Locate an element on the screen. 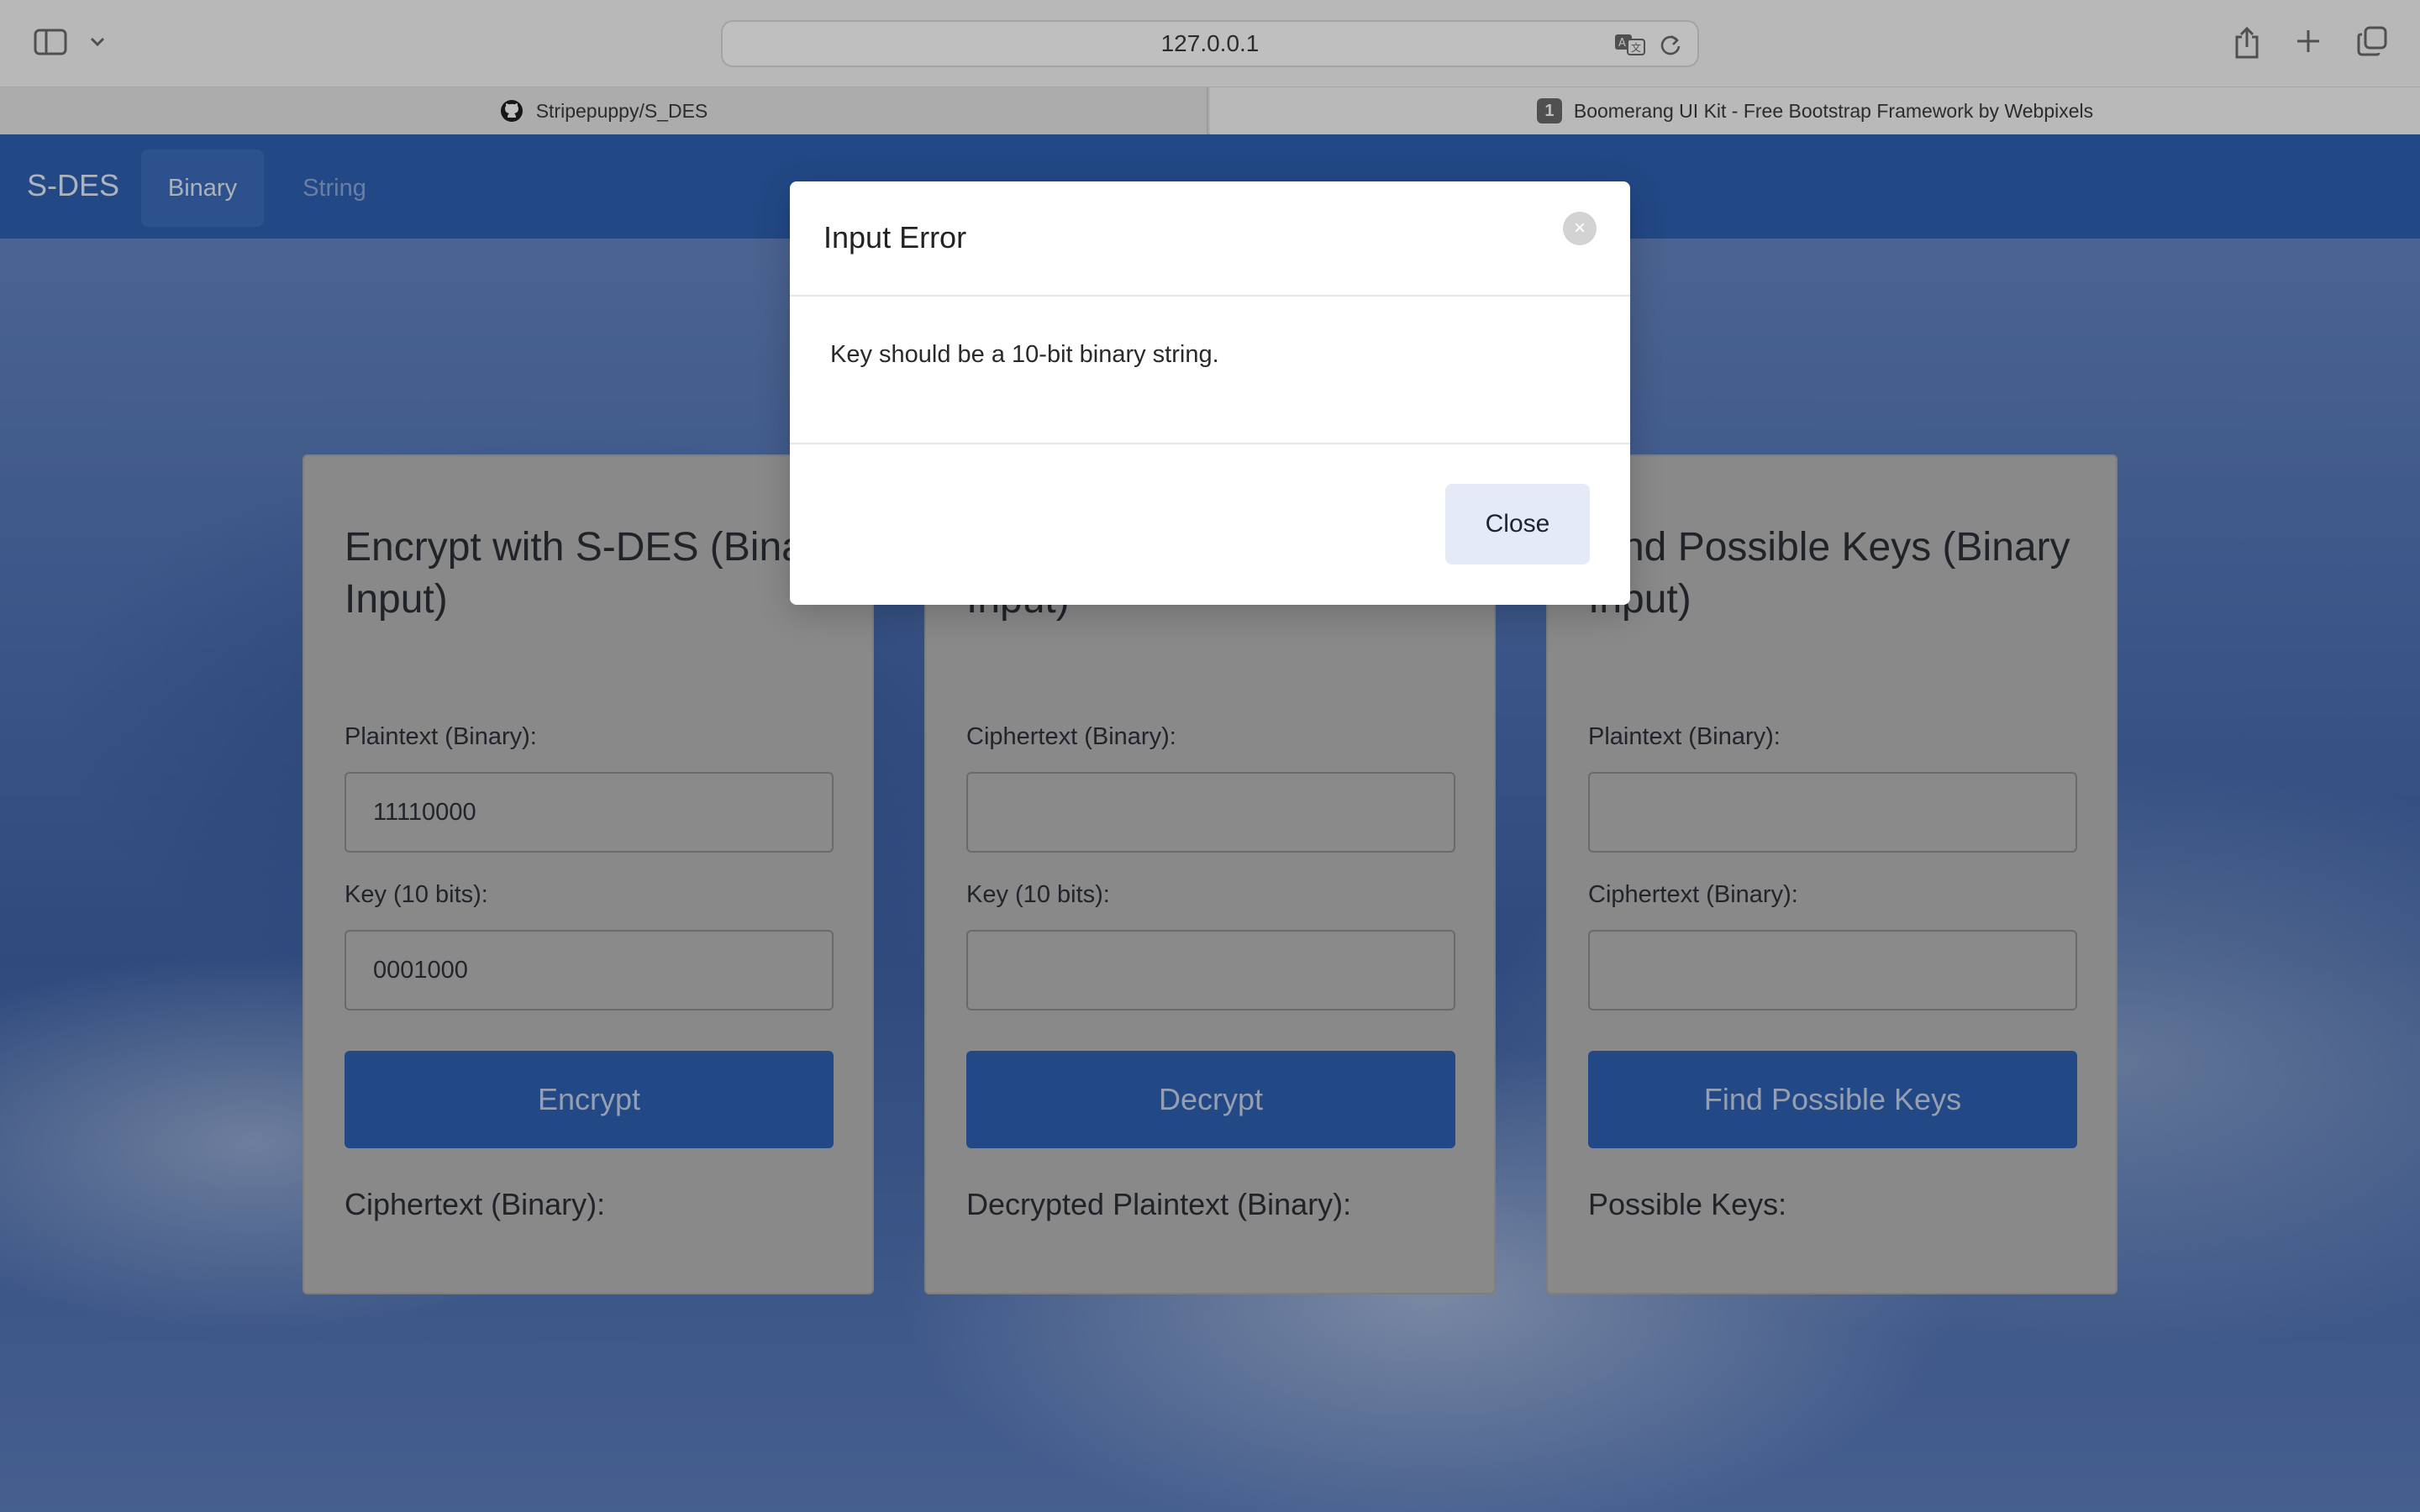 The image size is (2420, 1512). close-button: Close is located at coordinates (1517, 524).